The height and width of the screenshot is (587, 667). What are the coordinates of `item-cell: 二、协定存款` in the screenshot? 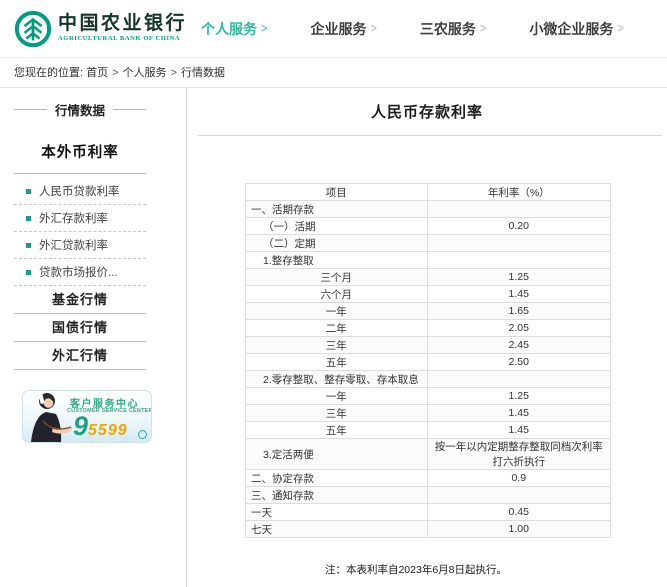 It's located at (336, 478).